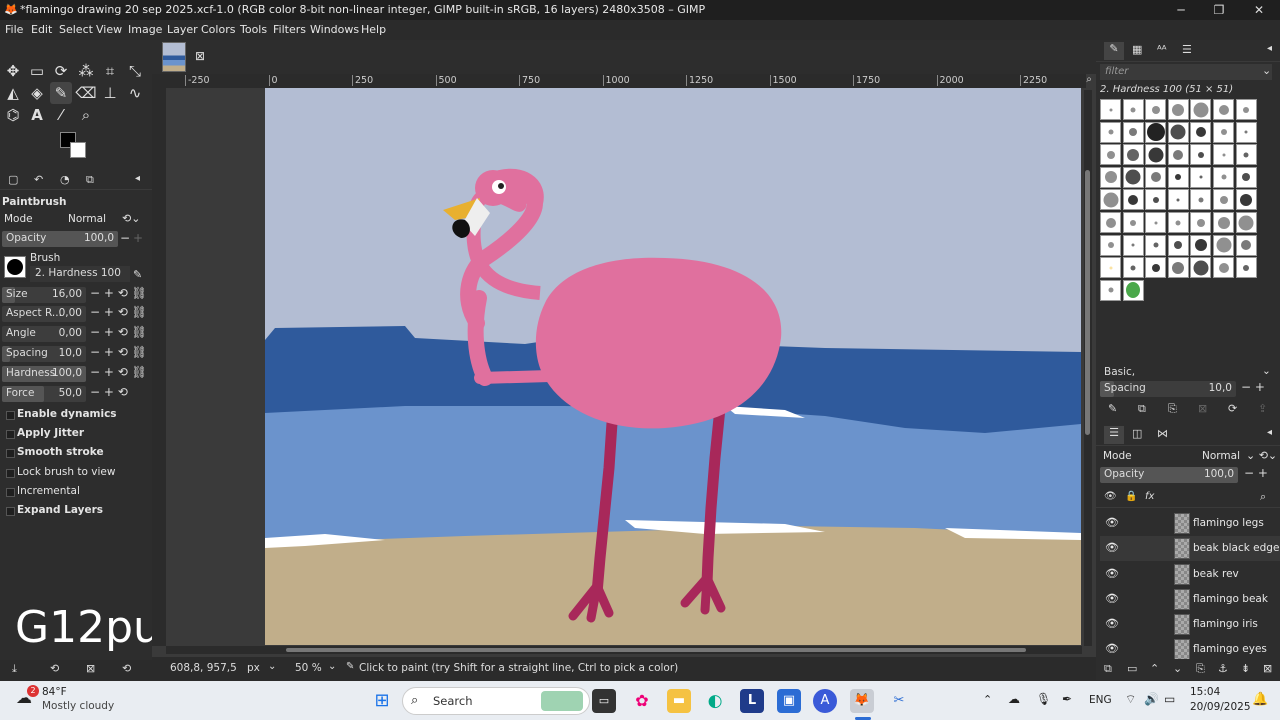 Image resolution: width=1280 pixels, height=720 pixels. What do you see at coordinates (1200, 669) in the screenshot?
I see `duplicate-layer-icon: ⎘` at bounding box center [1200, 669].